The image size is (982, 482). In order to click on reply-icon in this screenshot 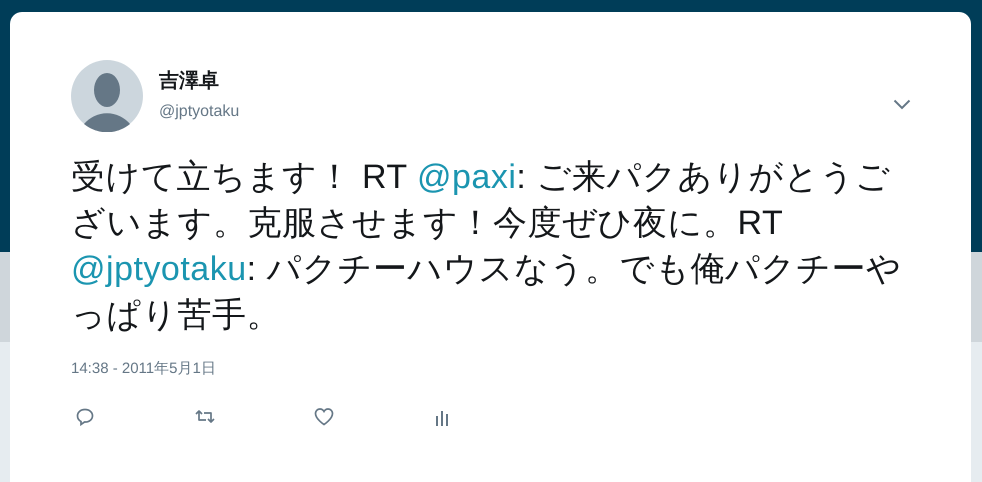, I will do `click(85, 416)`.